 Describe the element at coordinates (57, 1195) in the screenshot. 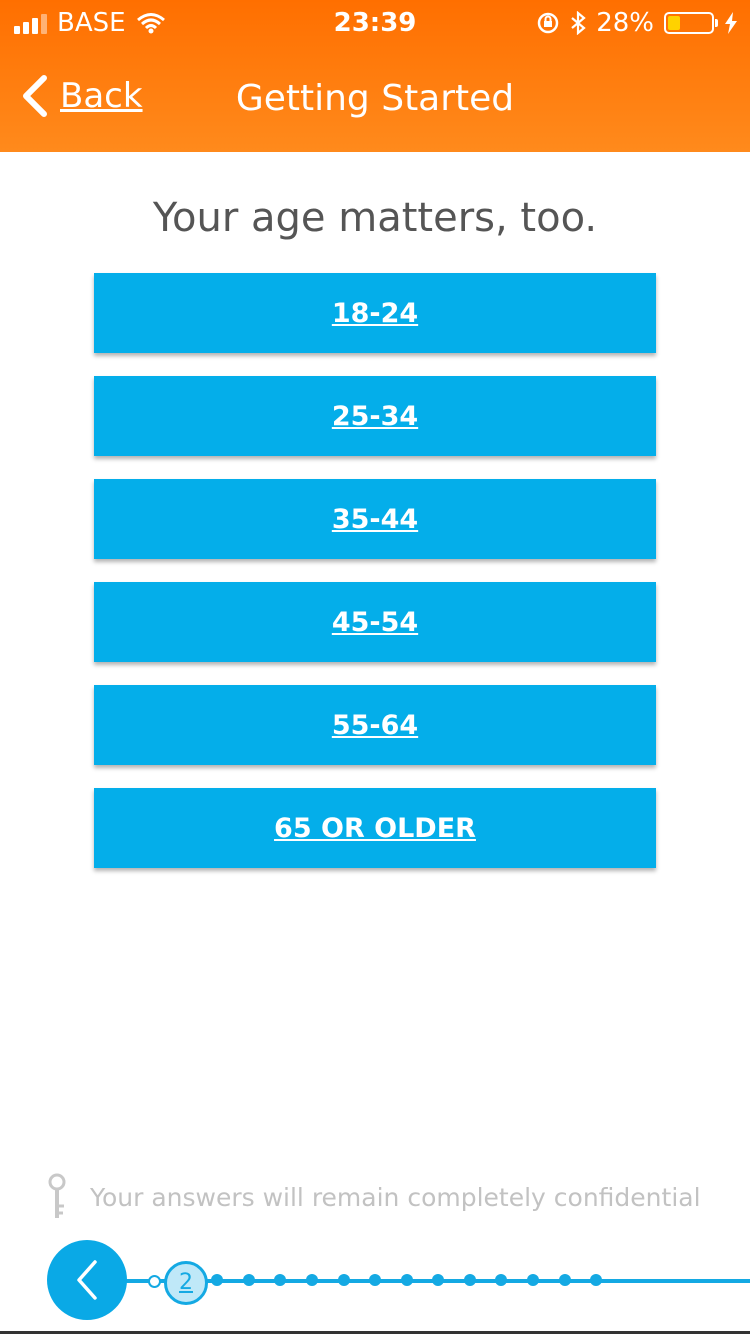

I see `key-icon` at that location.